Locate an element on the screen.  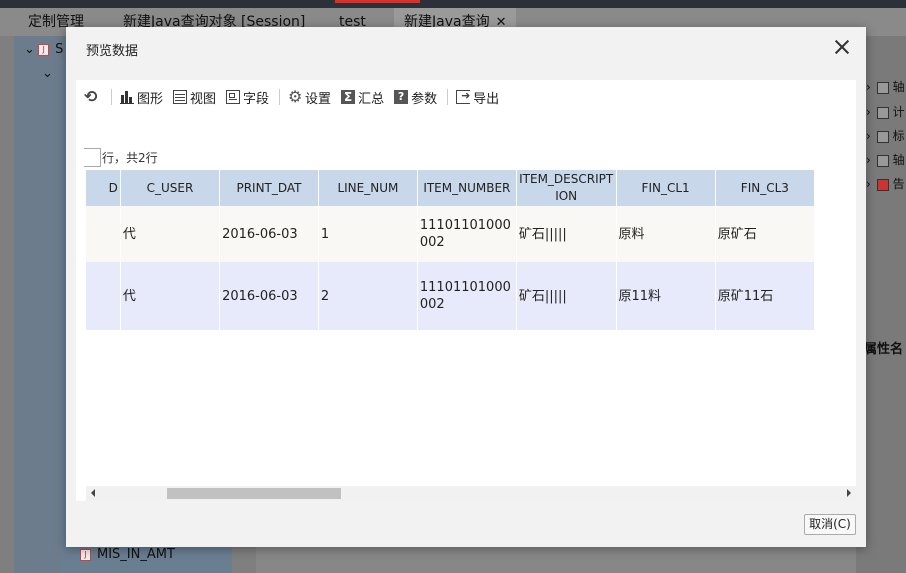
row-count-input is located at coordinates (92, 157).